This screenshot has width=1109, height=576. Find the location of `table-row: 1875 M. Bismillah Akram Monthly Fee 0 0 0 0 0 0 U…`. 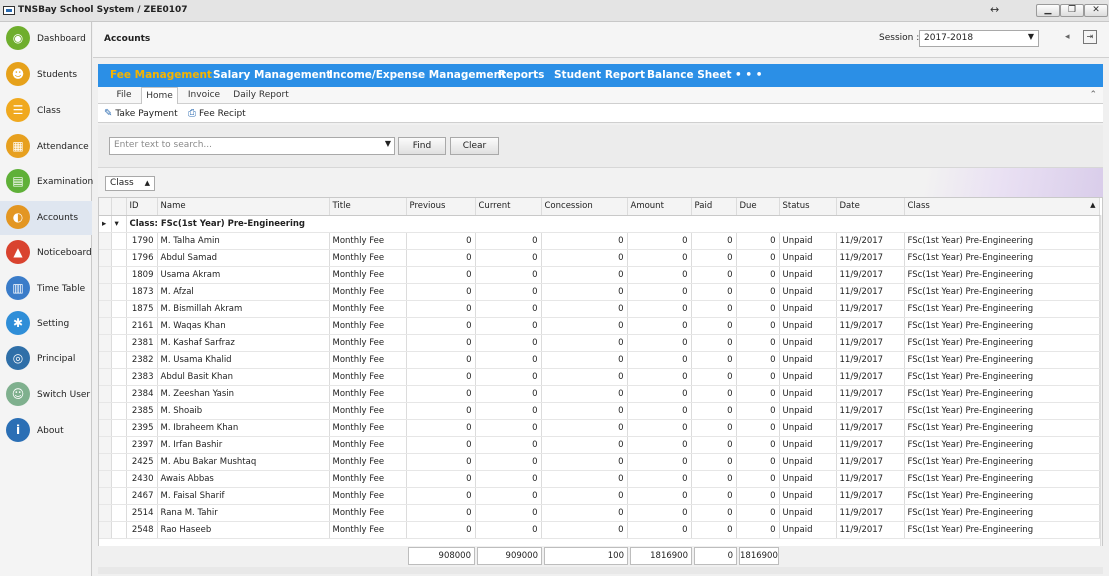

table-row: 1875 M. Bismillah Akram Monthly Fee 0 0 0 0 0 0 U… is located at coordinates (599, 309).